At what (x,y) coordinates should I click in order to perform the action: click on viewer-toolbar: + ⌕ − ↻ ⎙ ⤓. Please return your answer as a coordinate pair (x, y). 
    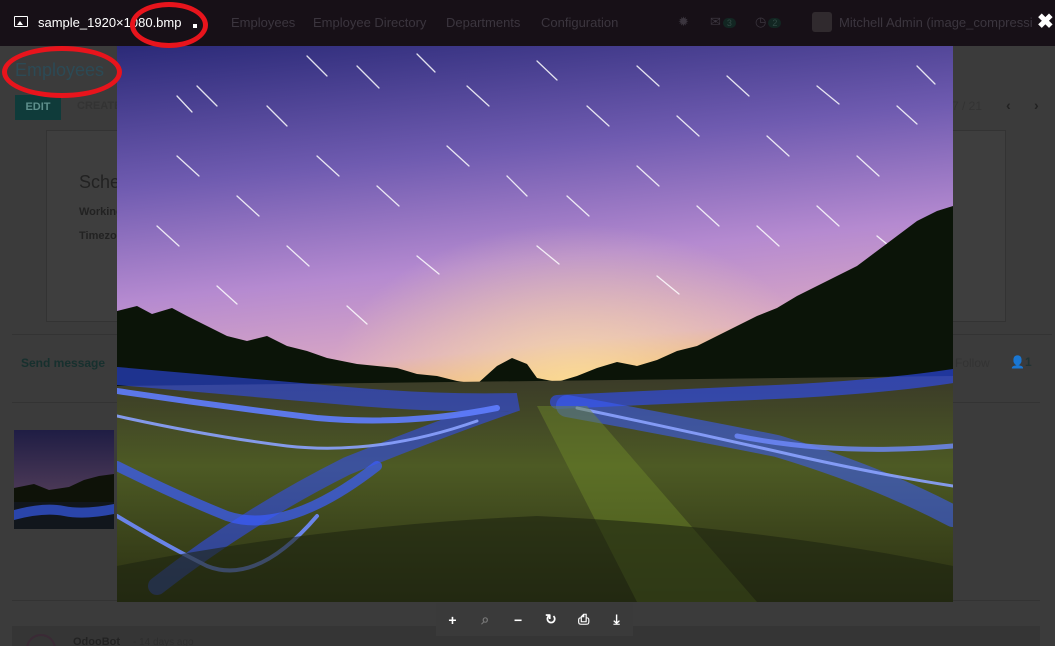
    Looking at the image, I should click on (534, 619).